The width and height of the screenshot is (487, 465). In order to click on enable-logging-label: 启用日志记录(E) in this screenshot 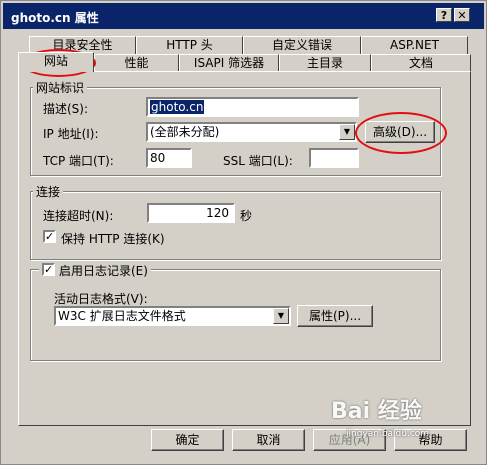, I will do `click(103, 271)`.